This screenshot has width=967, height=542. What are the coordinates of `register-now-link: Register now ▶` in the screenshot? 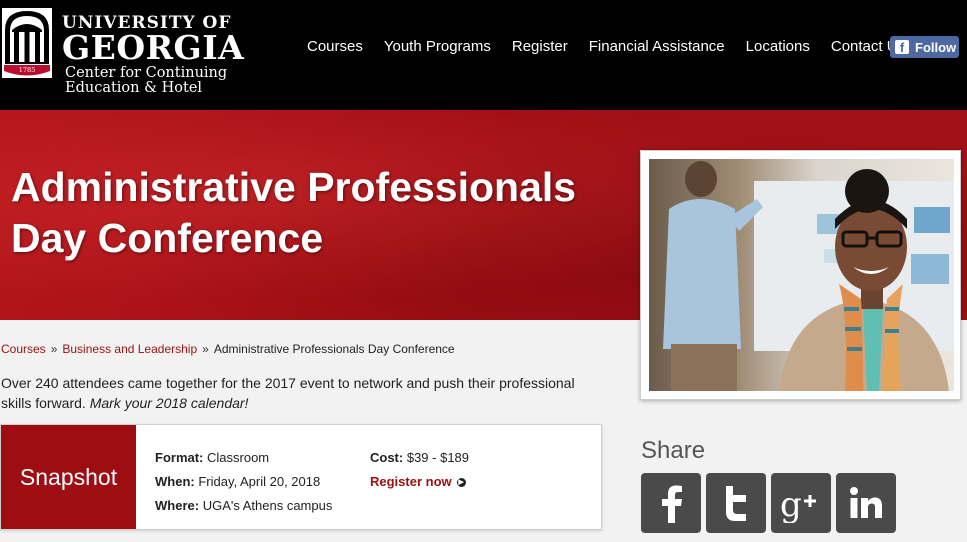 It's located at (418, 482).